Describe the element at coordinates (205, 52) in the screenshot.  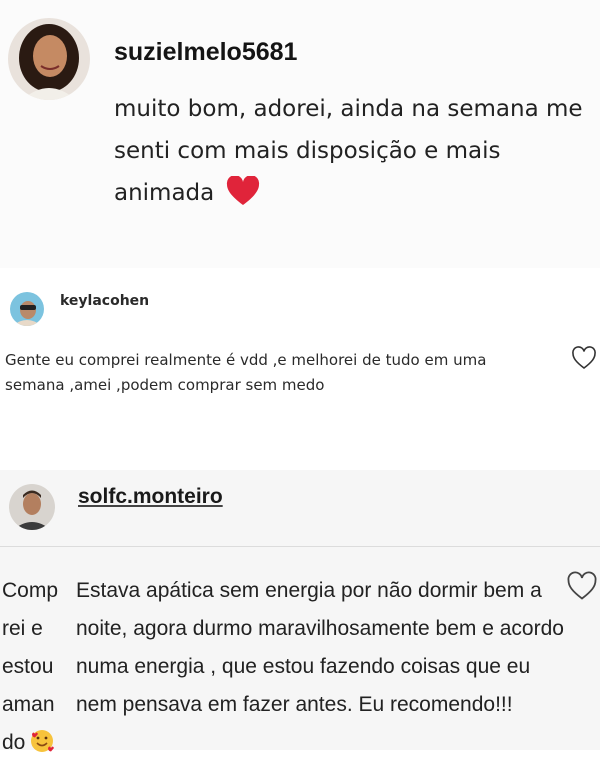
I see `username: suzielmelo5681` at that location.